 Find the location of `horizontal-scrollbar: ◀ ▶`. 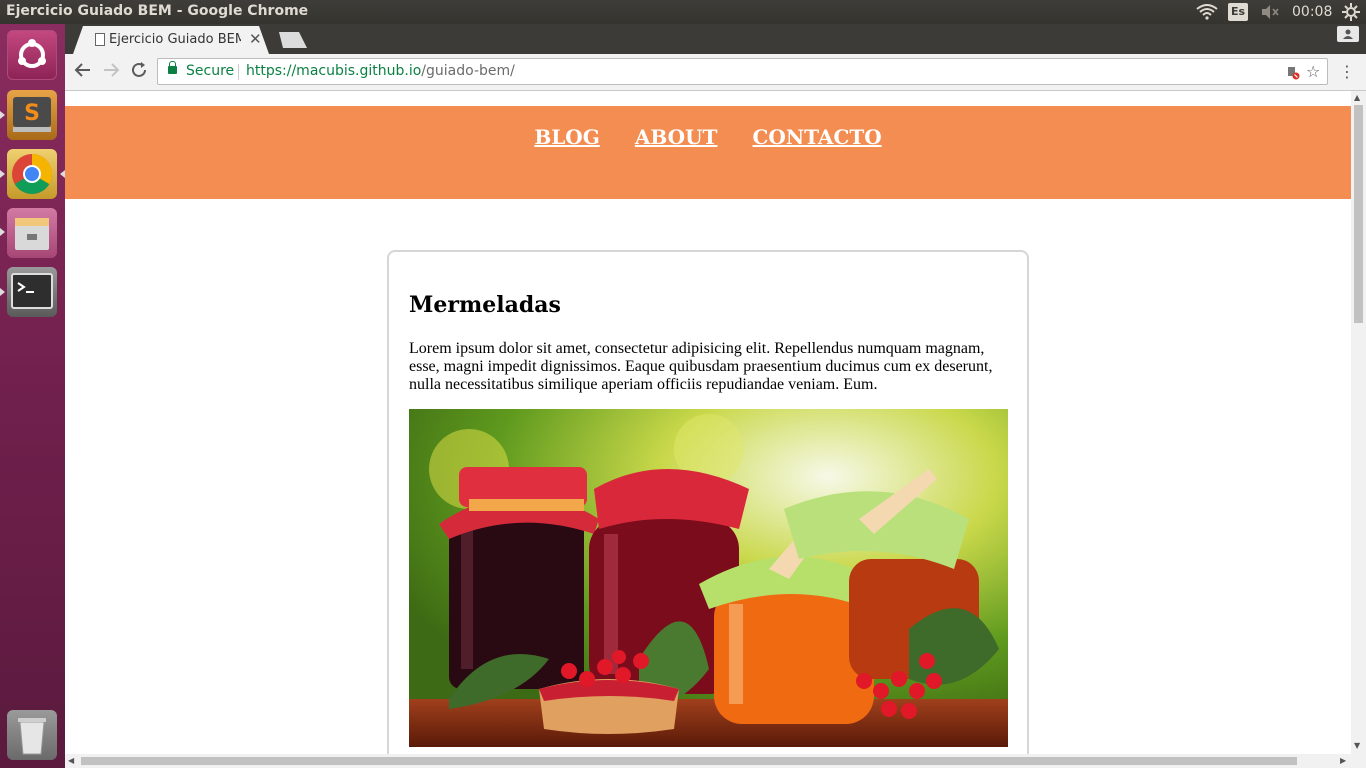

horizontal-scrollbar: ◀ ▶ is located at coordinates (715, 761).